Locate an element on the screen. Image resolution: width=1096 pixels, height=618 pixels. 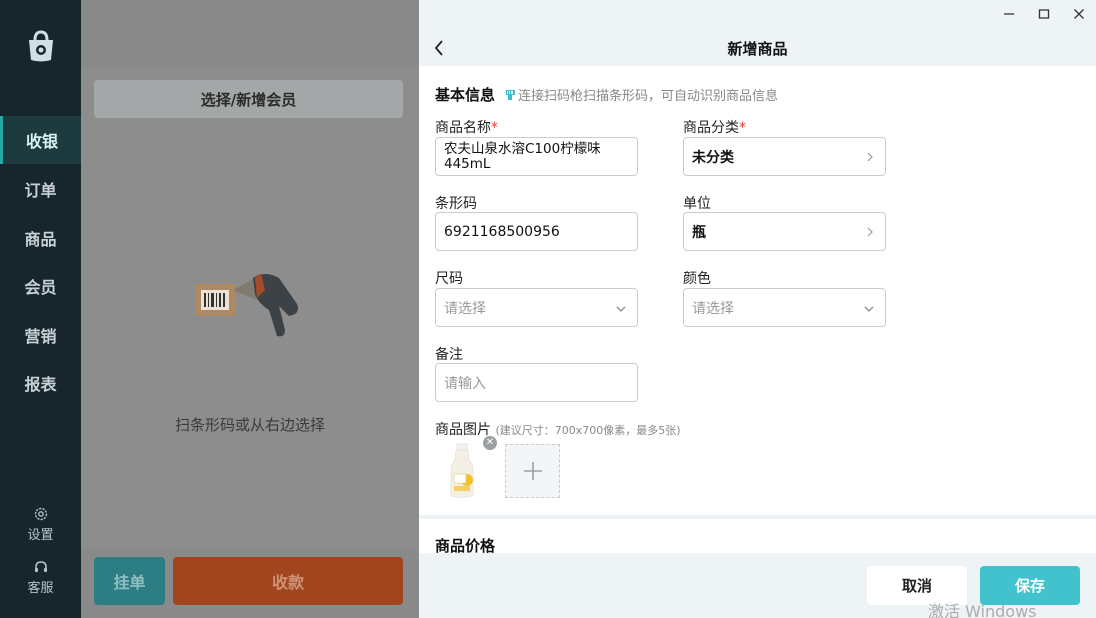
headset-icon is located at coordinates (40, 566).